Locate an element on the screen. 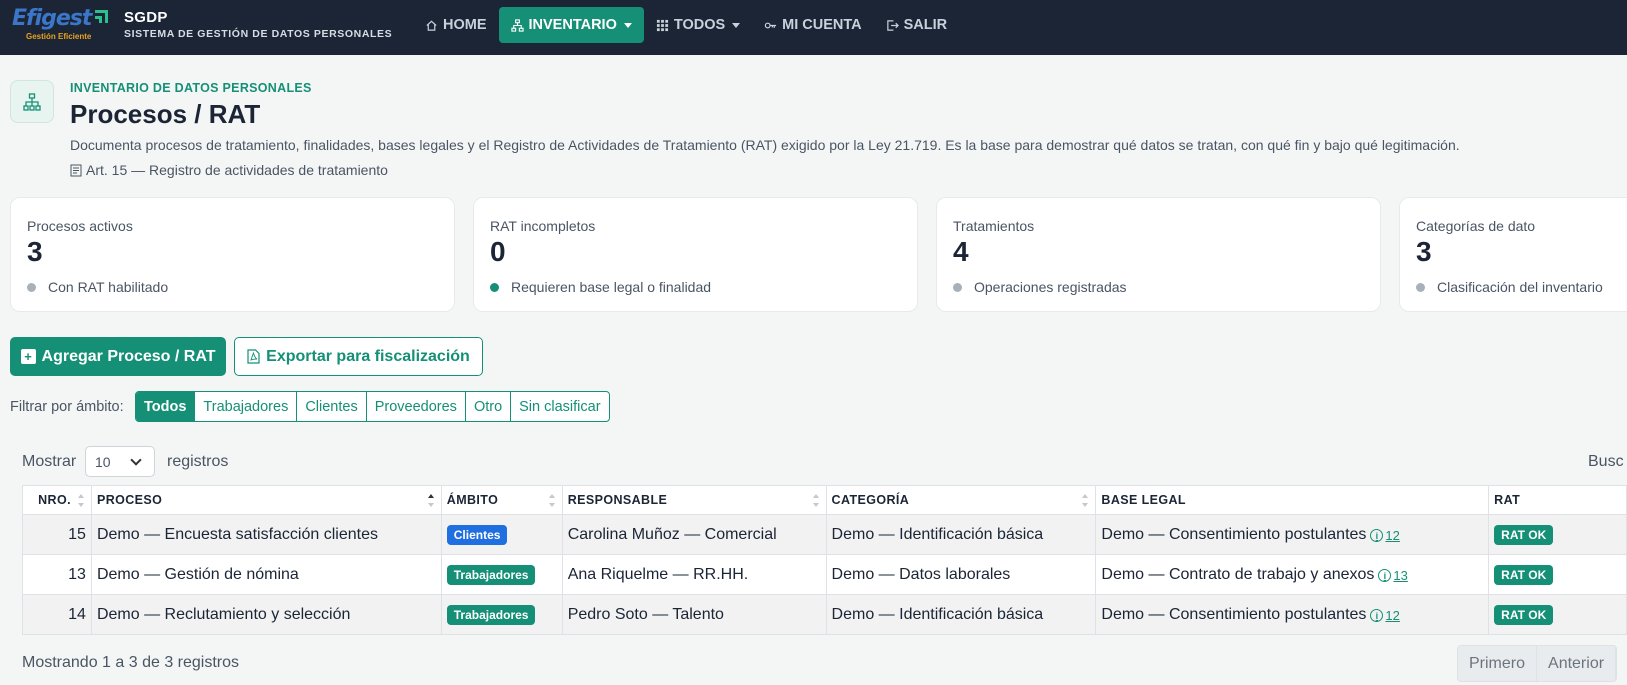 The height and width of the screenshot is (685, 1627). nav-todos: TODOS is located at coordinates (698, 25).